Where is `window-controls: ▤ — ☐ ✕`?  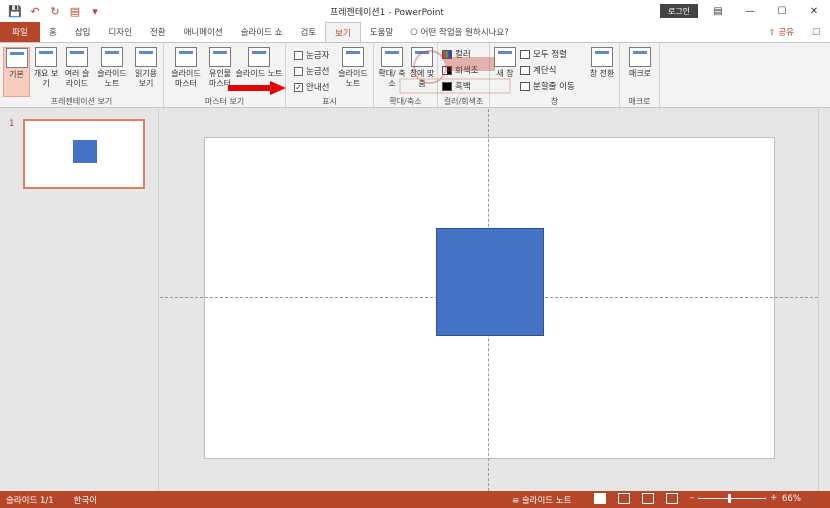 window-controls: ▤ — ☐ ✕ is located at coordinates (766, 11).